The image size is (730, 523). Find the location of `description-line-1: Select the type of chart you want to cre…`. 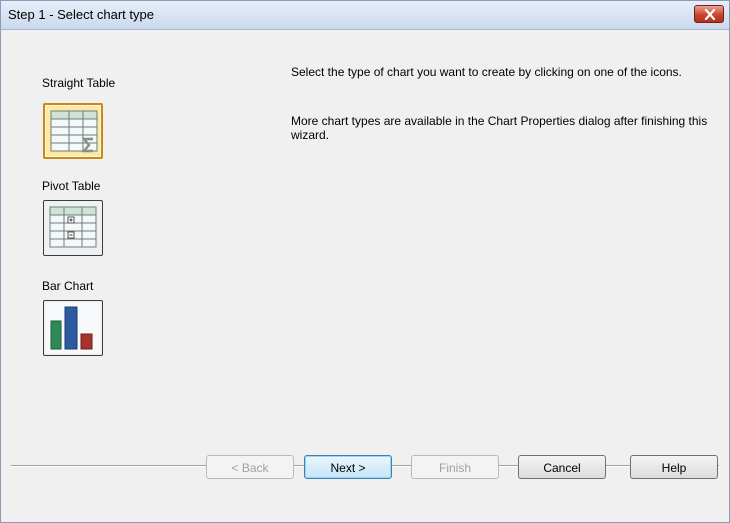

description-line-1: Select the type of chart you want to cre… is located at coordinates (486, 72).